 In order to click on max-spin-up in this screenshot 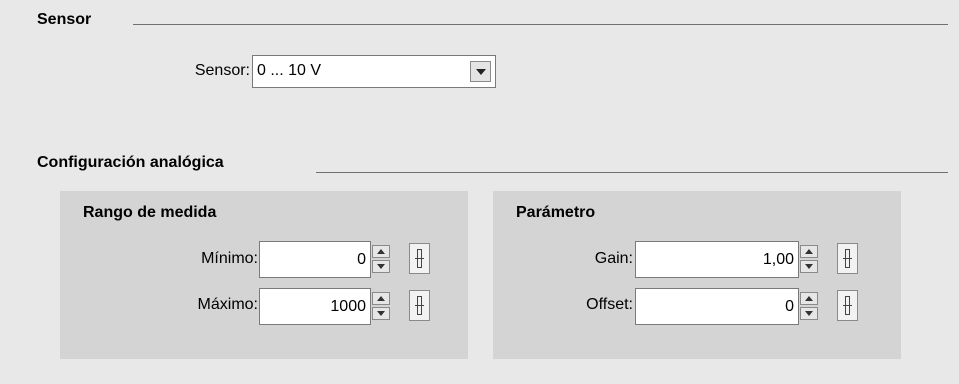, I will do `click(381, 298)`.